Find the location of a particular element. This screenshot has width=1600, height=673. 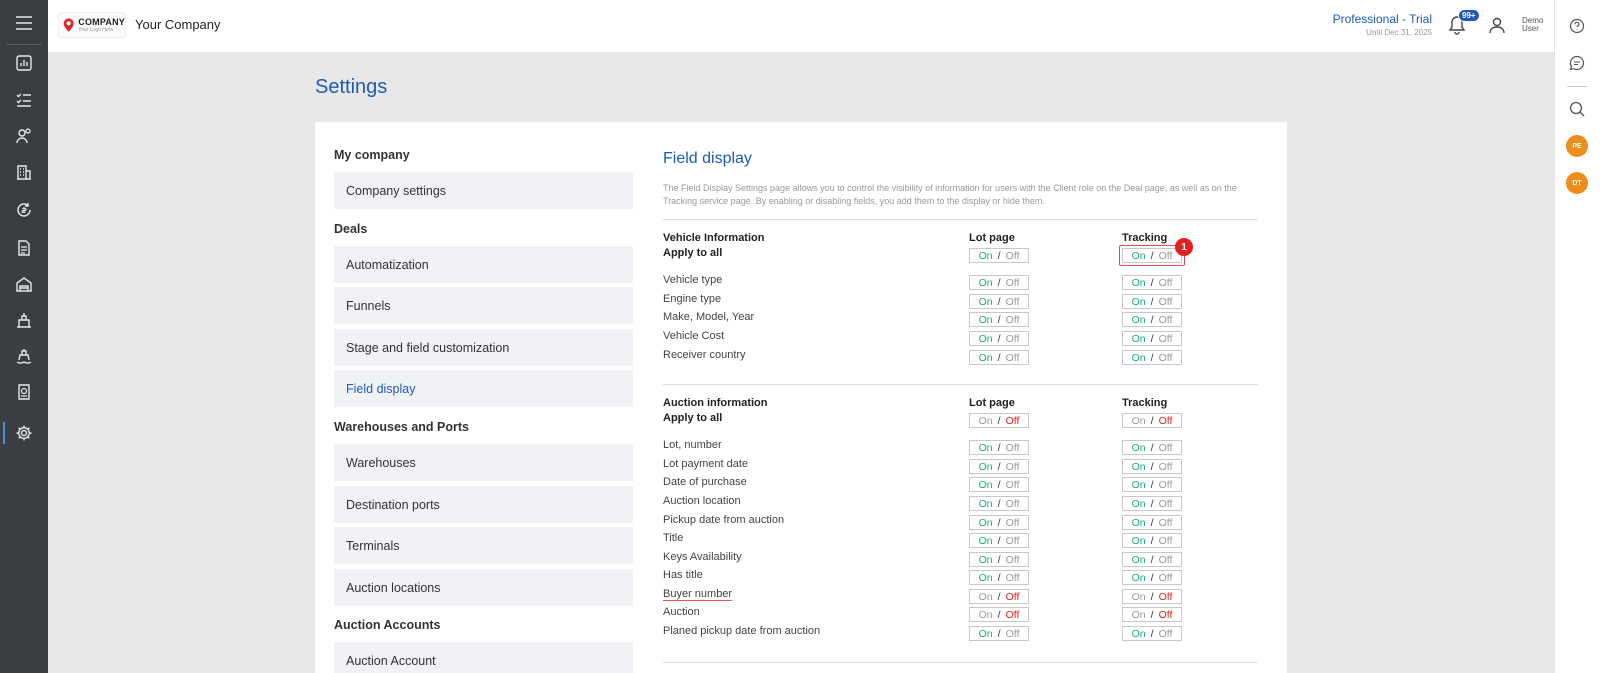

shipping-icon is located at coordinates (24, 320).